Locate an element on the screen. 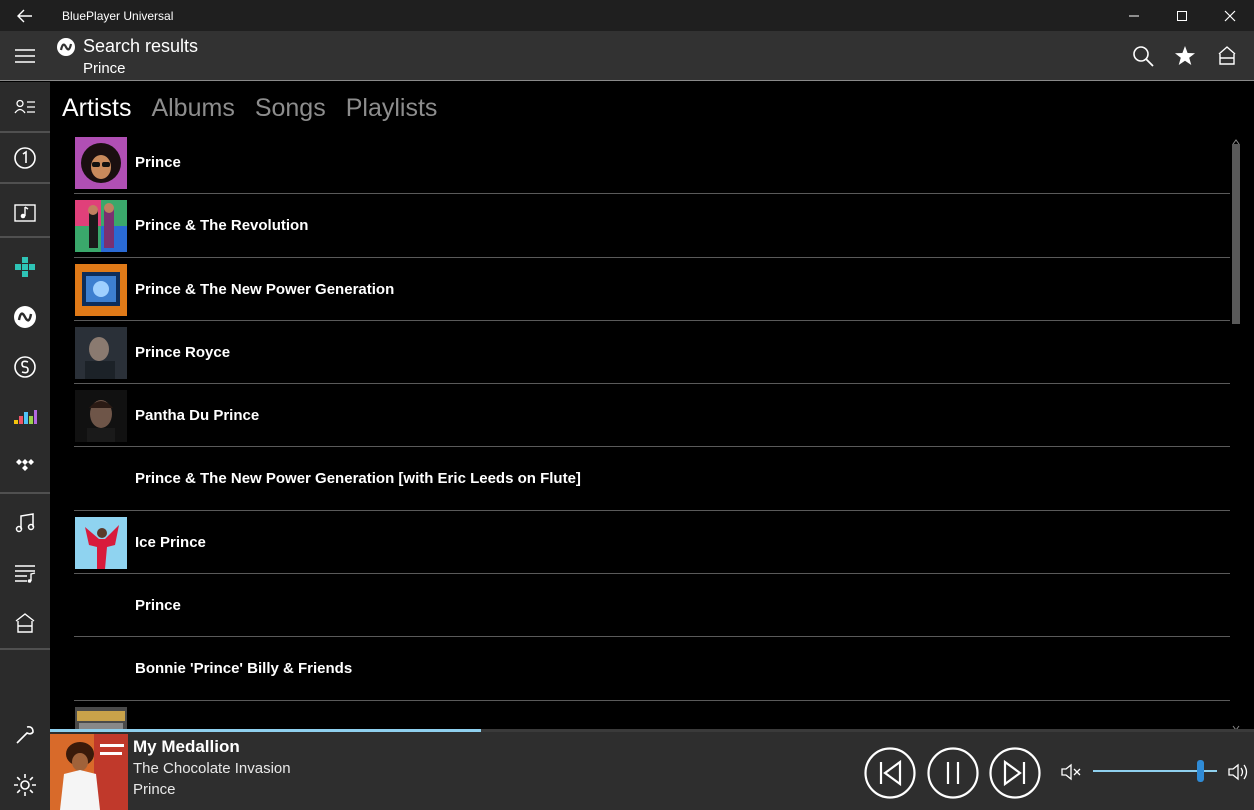  minimize-icon is located at coordinates (1134, 15).